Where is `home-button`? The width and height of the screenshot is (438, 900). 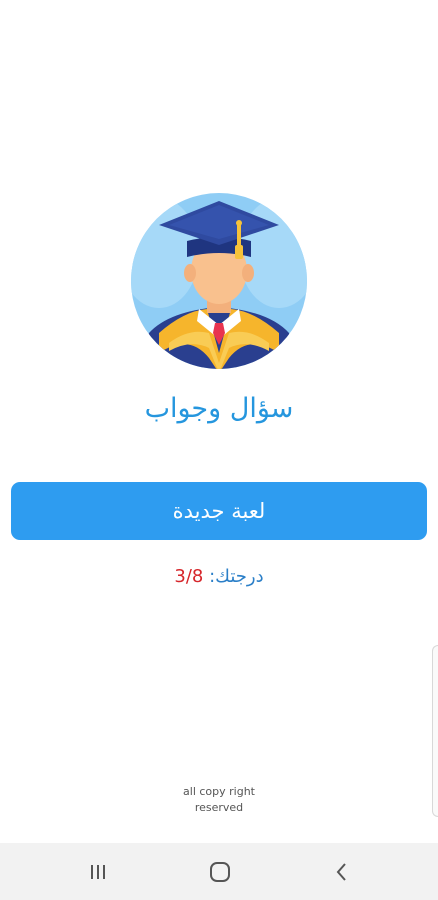
home-button is located at coordinates (220, 872).